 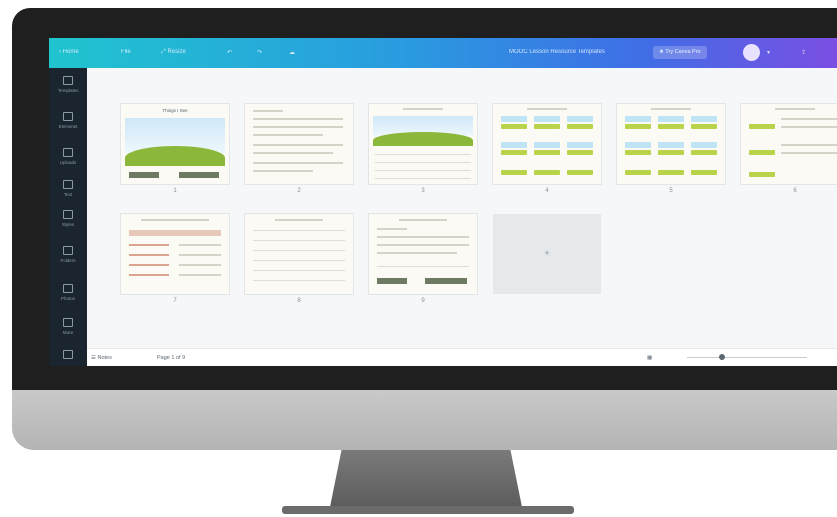 What do you see at coordinates (126, 52) in the screenshot?
I see `file-menu: File` at bounding box center [126, 52].